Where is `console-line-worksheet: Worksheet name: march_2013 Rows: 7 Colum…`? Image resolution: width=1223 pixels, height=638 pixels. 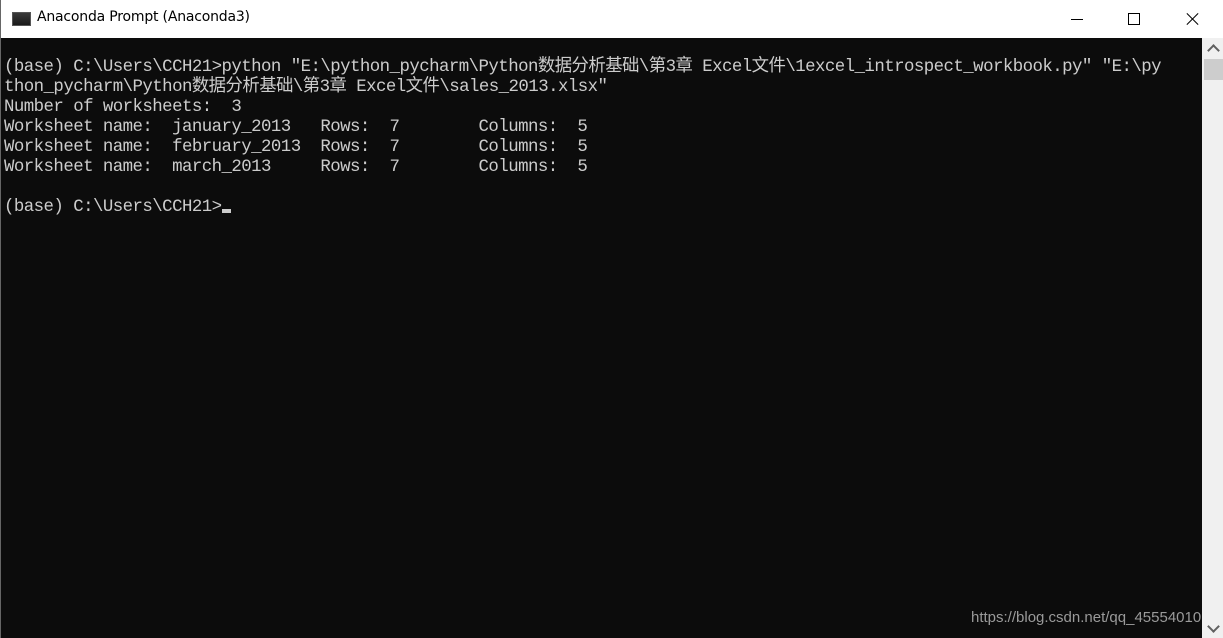
console-line-worksheet: Worksheet name: march_2013 Rows: 7 Colum… is located at coordinates (296, 167).